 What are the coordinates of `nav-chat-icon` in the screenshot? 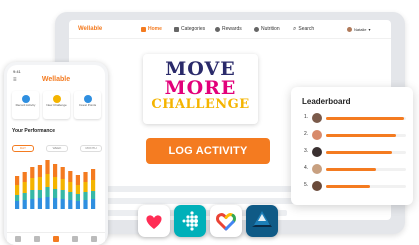 It's located at (75, 239).